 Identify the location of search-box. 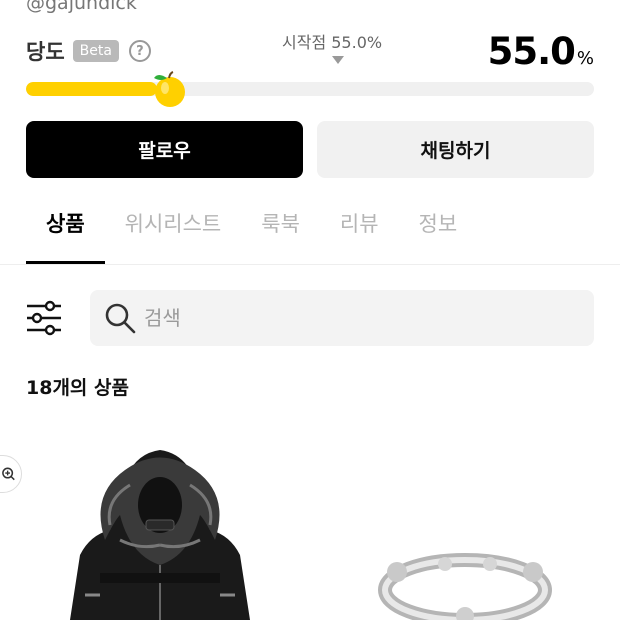
(342, 318).